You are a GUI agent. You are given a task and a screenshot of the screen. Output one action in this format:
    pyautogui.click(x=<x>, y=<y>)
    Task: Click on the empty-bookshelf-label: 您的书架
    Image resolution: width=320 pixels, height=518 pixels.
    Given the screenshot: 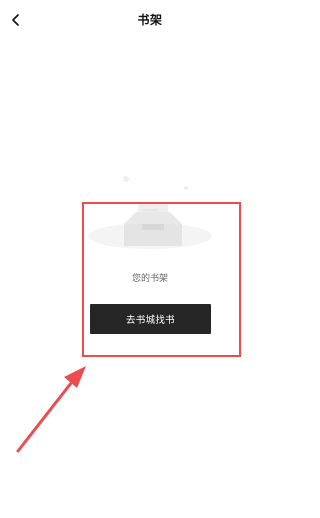 What is the action you would take?
    pyautogui.click(x=149, y=279)
    